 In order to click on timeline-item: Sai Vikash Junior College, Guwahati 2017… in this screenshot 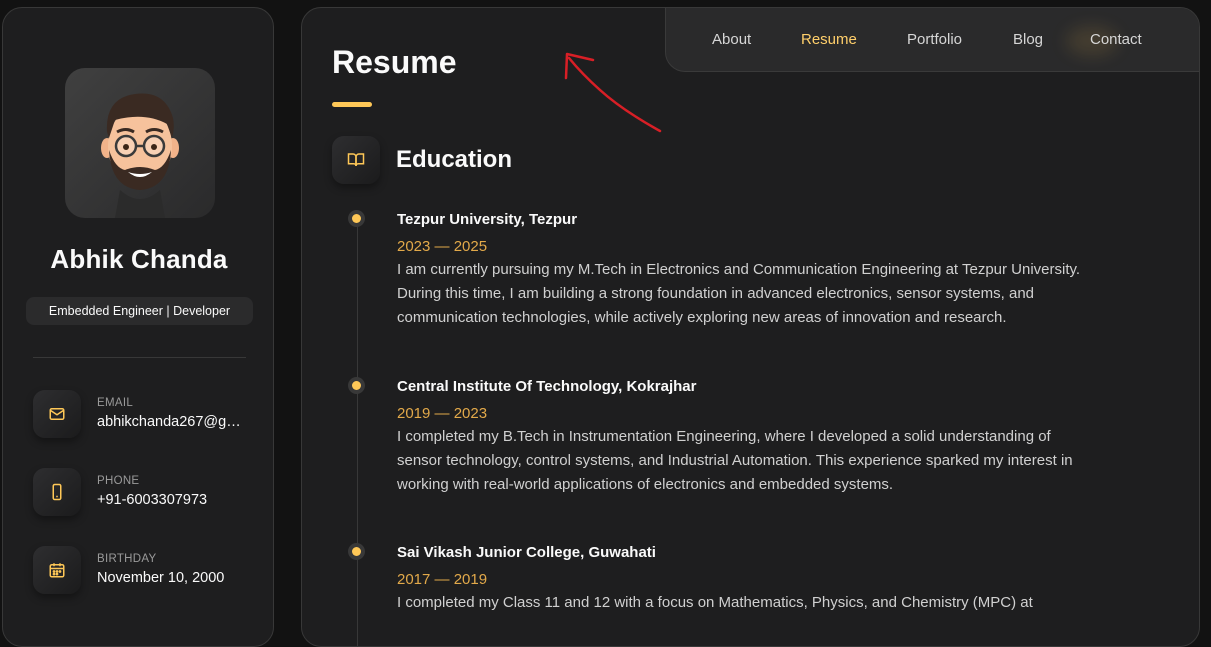, I will do `click(724, 579)`.